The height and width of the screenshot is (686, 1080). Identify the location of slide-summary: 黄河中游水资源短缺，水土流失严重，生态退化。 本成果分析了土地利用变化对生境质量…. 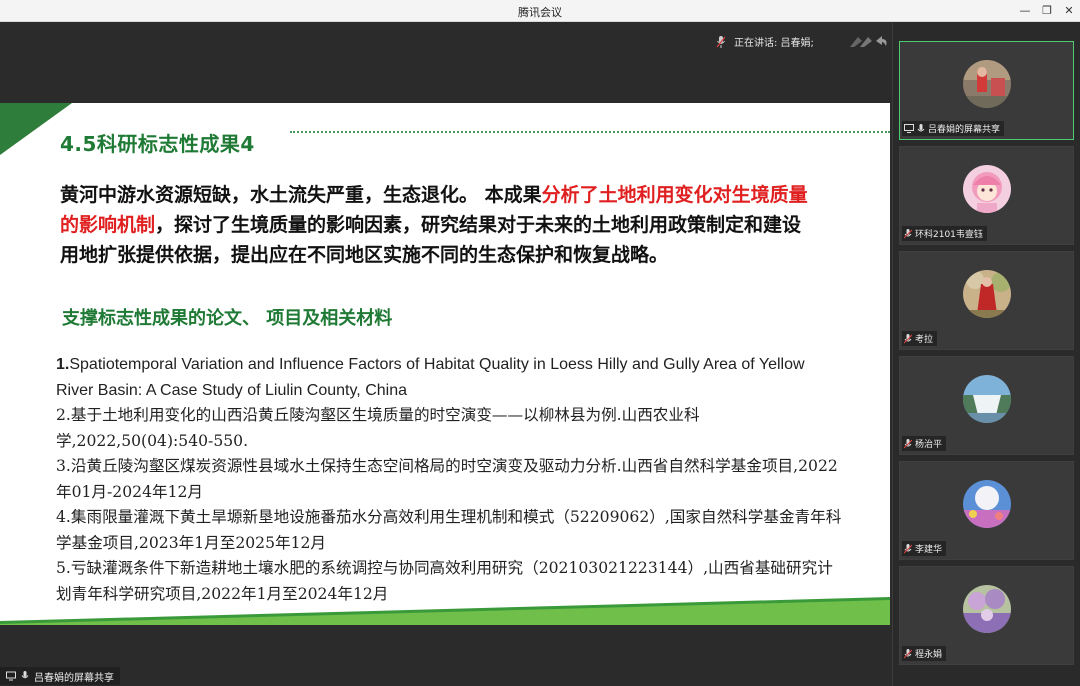
(440, 225).